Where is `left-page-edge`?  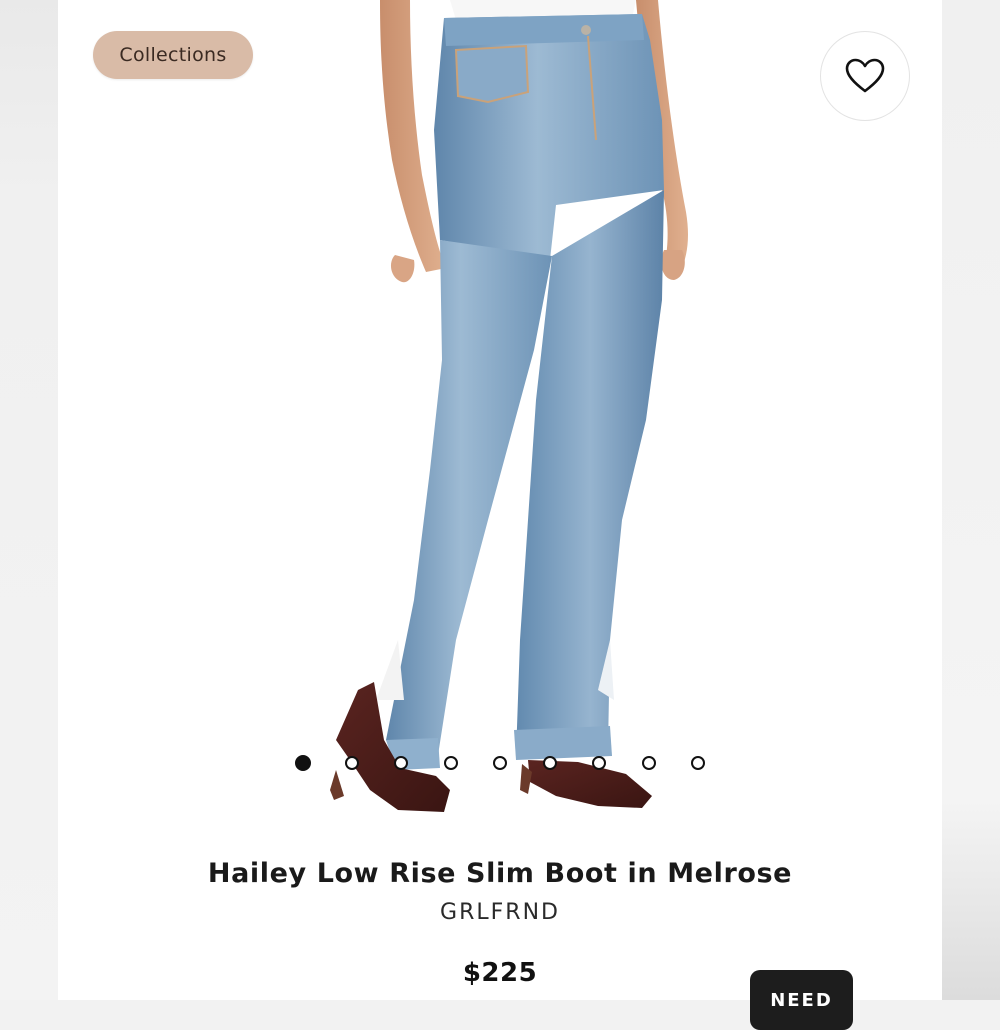
left-page-edge is located at coordinates (29, 500).